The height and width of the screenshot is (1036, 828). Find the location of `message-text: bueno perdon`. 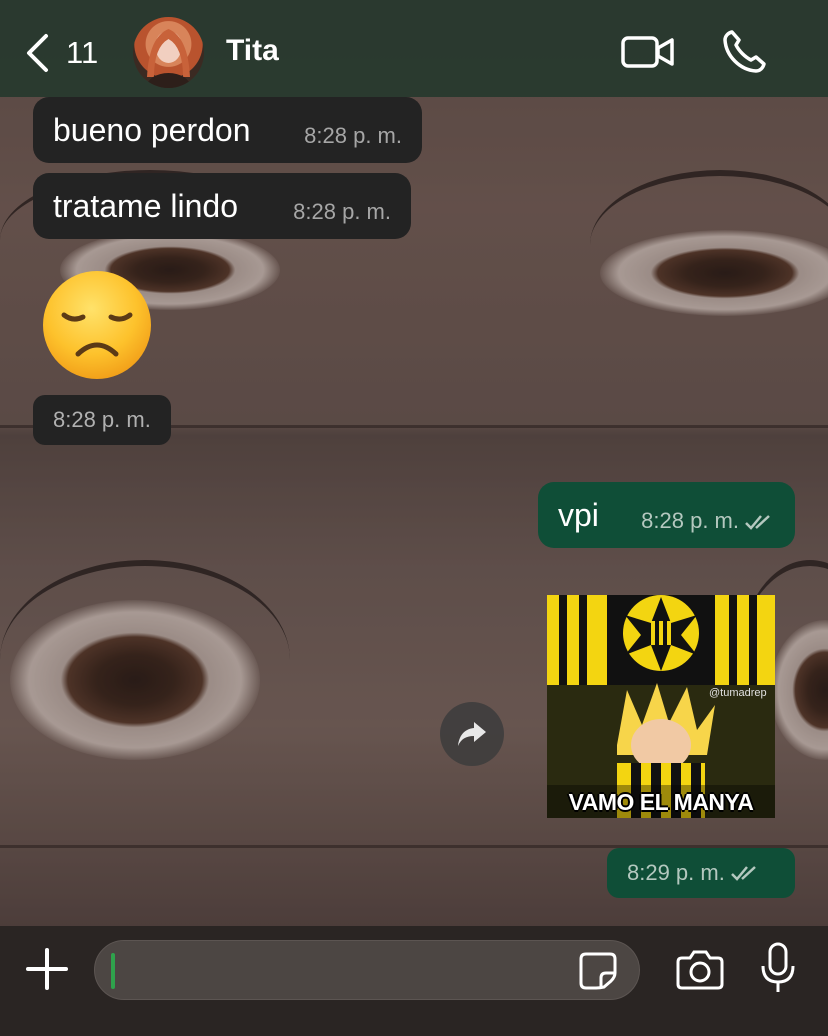

message-text: bueno perdon is located at coordinates (152, 129).